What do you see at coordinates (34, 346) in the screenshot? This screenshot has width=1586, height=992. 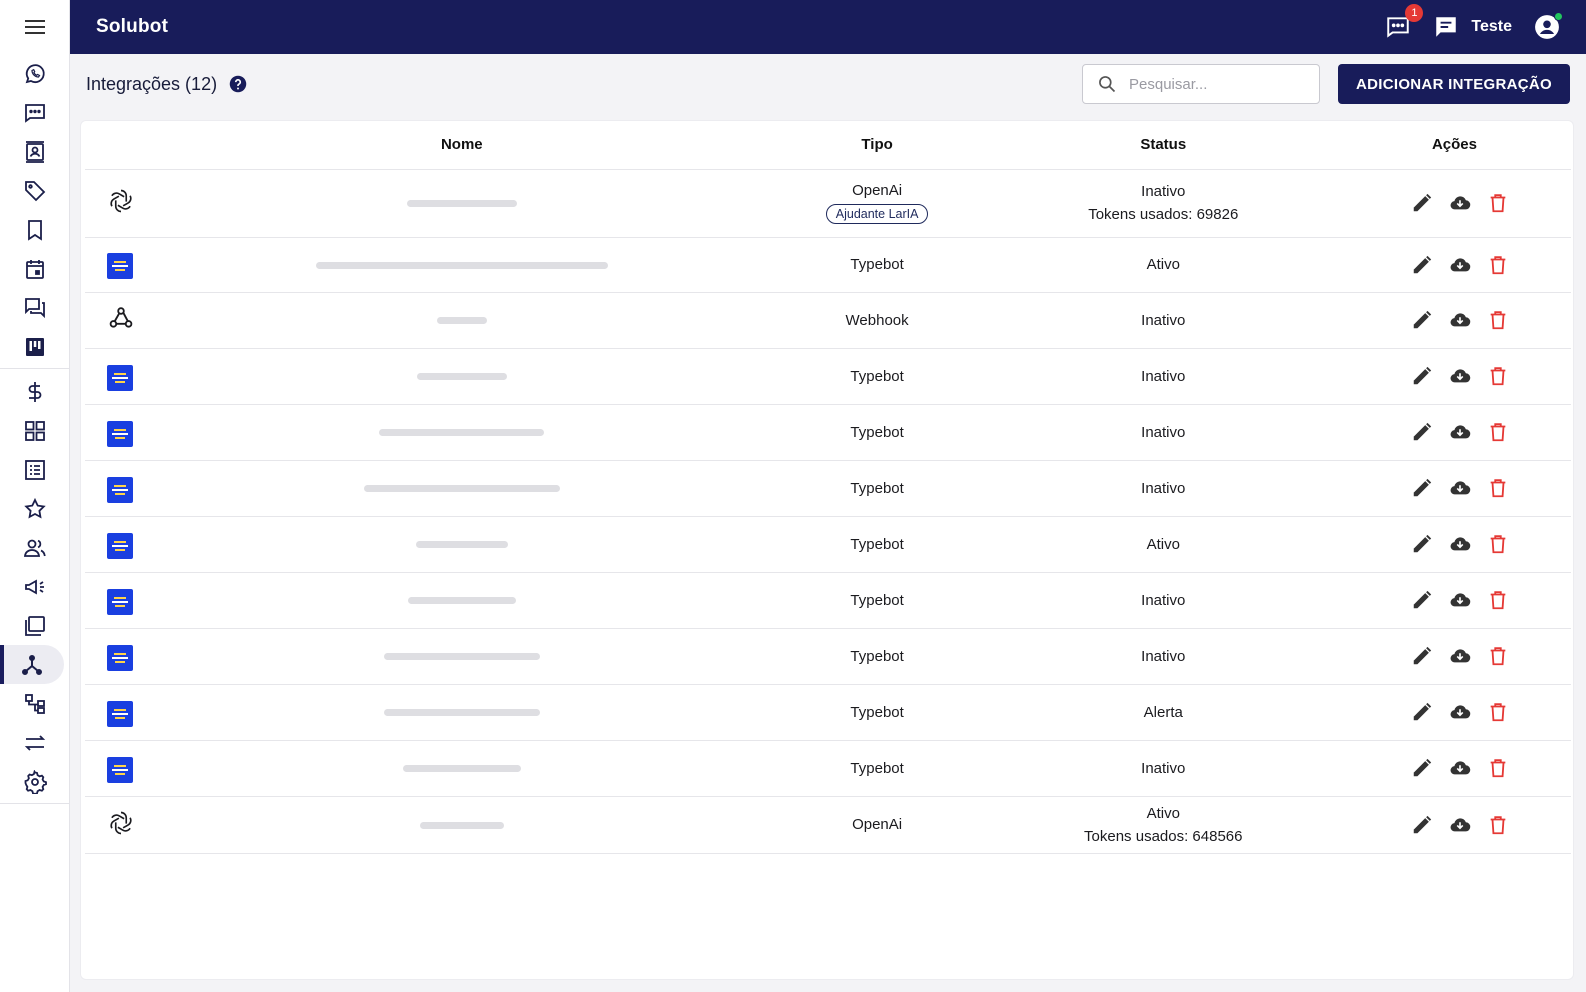 I see `sidebar-item-kanban` at bounding box center [34, 346].